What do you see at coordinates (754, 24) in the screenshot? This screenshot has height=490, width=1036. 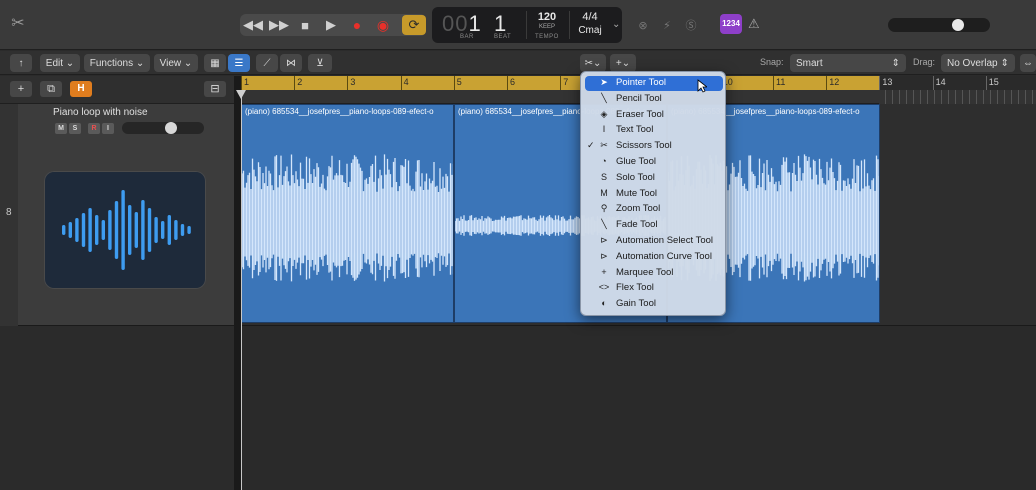 I see `metronome-icon: ⚠` at bounding box center [754, 24].